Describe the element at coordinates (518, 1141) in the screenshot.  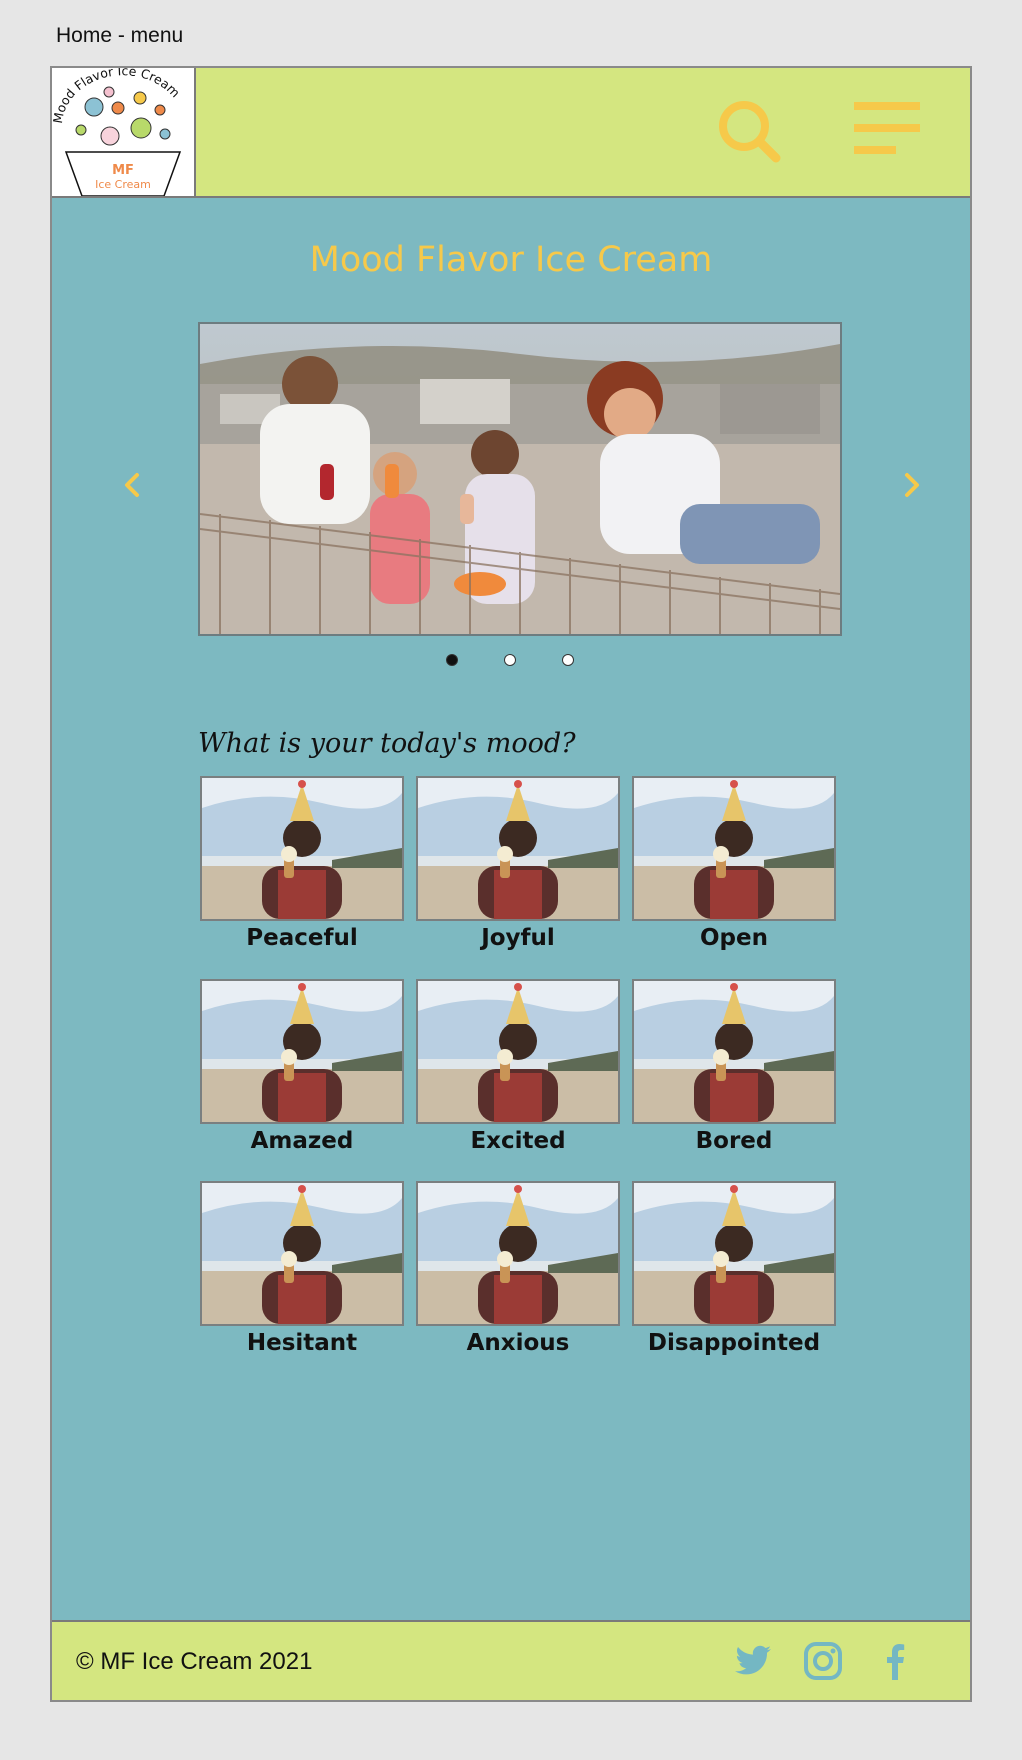
I see `mood-label: Excited` at that location.